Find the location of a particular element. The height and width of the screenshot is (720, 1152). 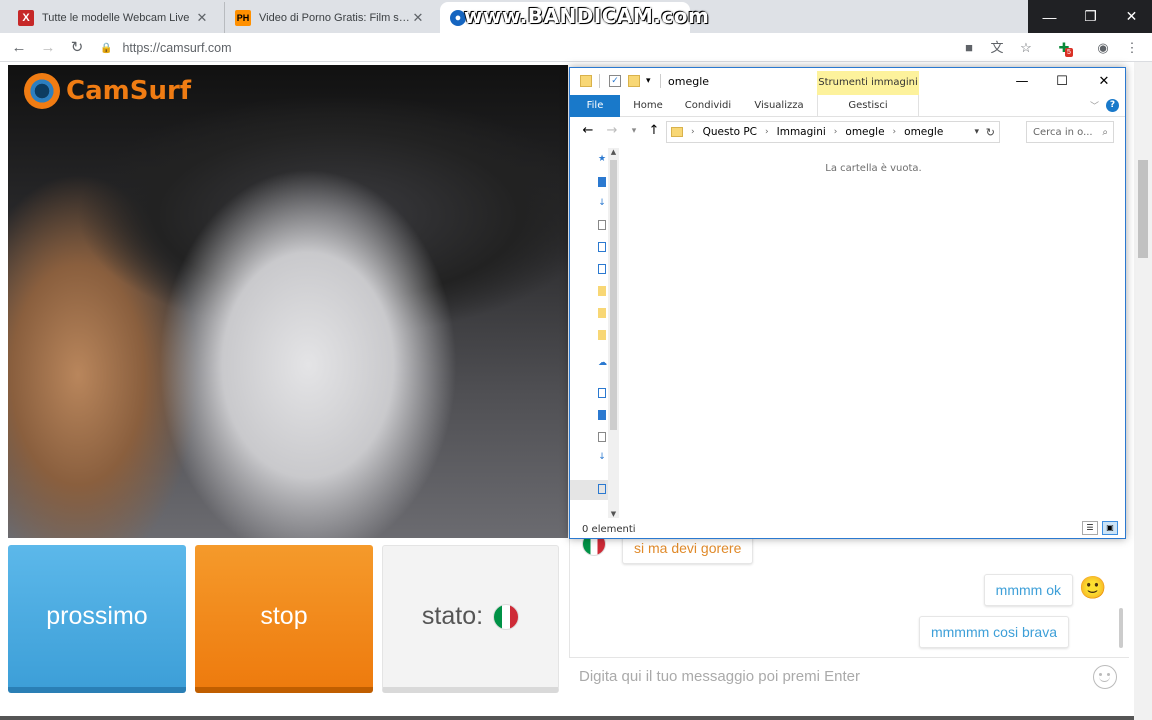

address-bar: 🔒 https://camsurf.com is located at coordinates (520, 48).